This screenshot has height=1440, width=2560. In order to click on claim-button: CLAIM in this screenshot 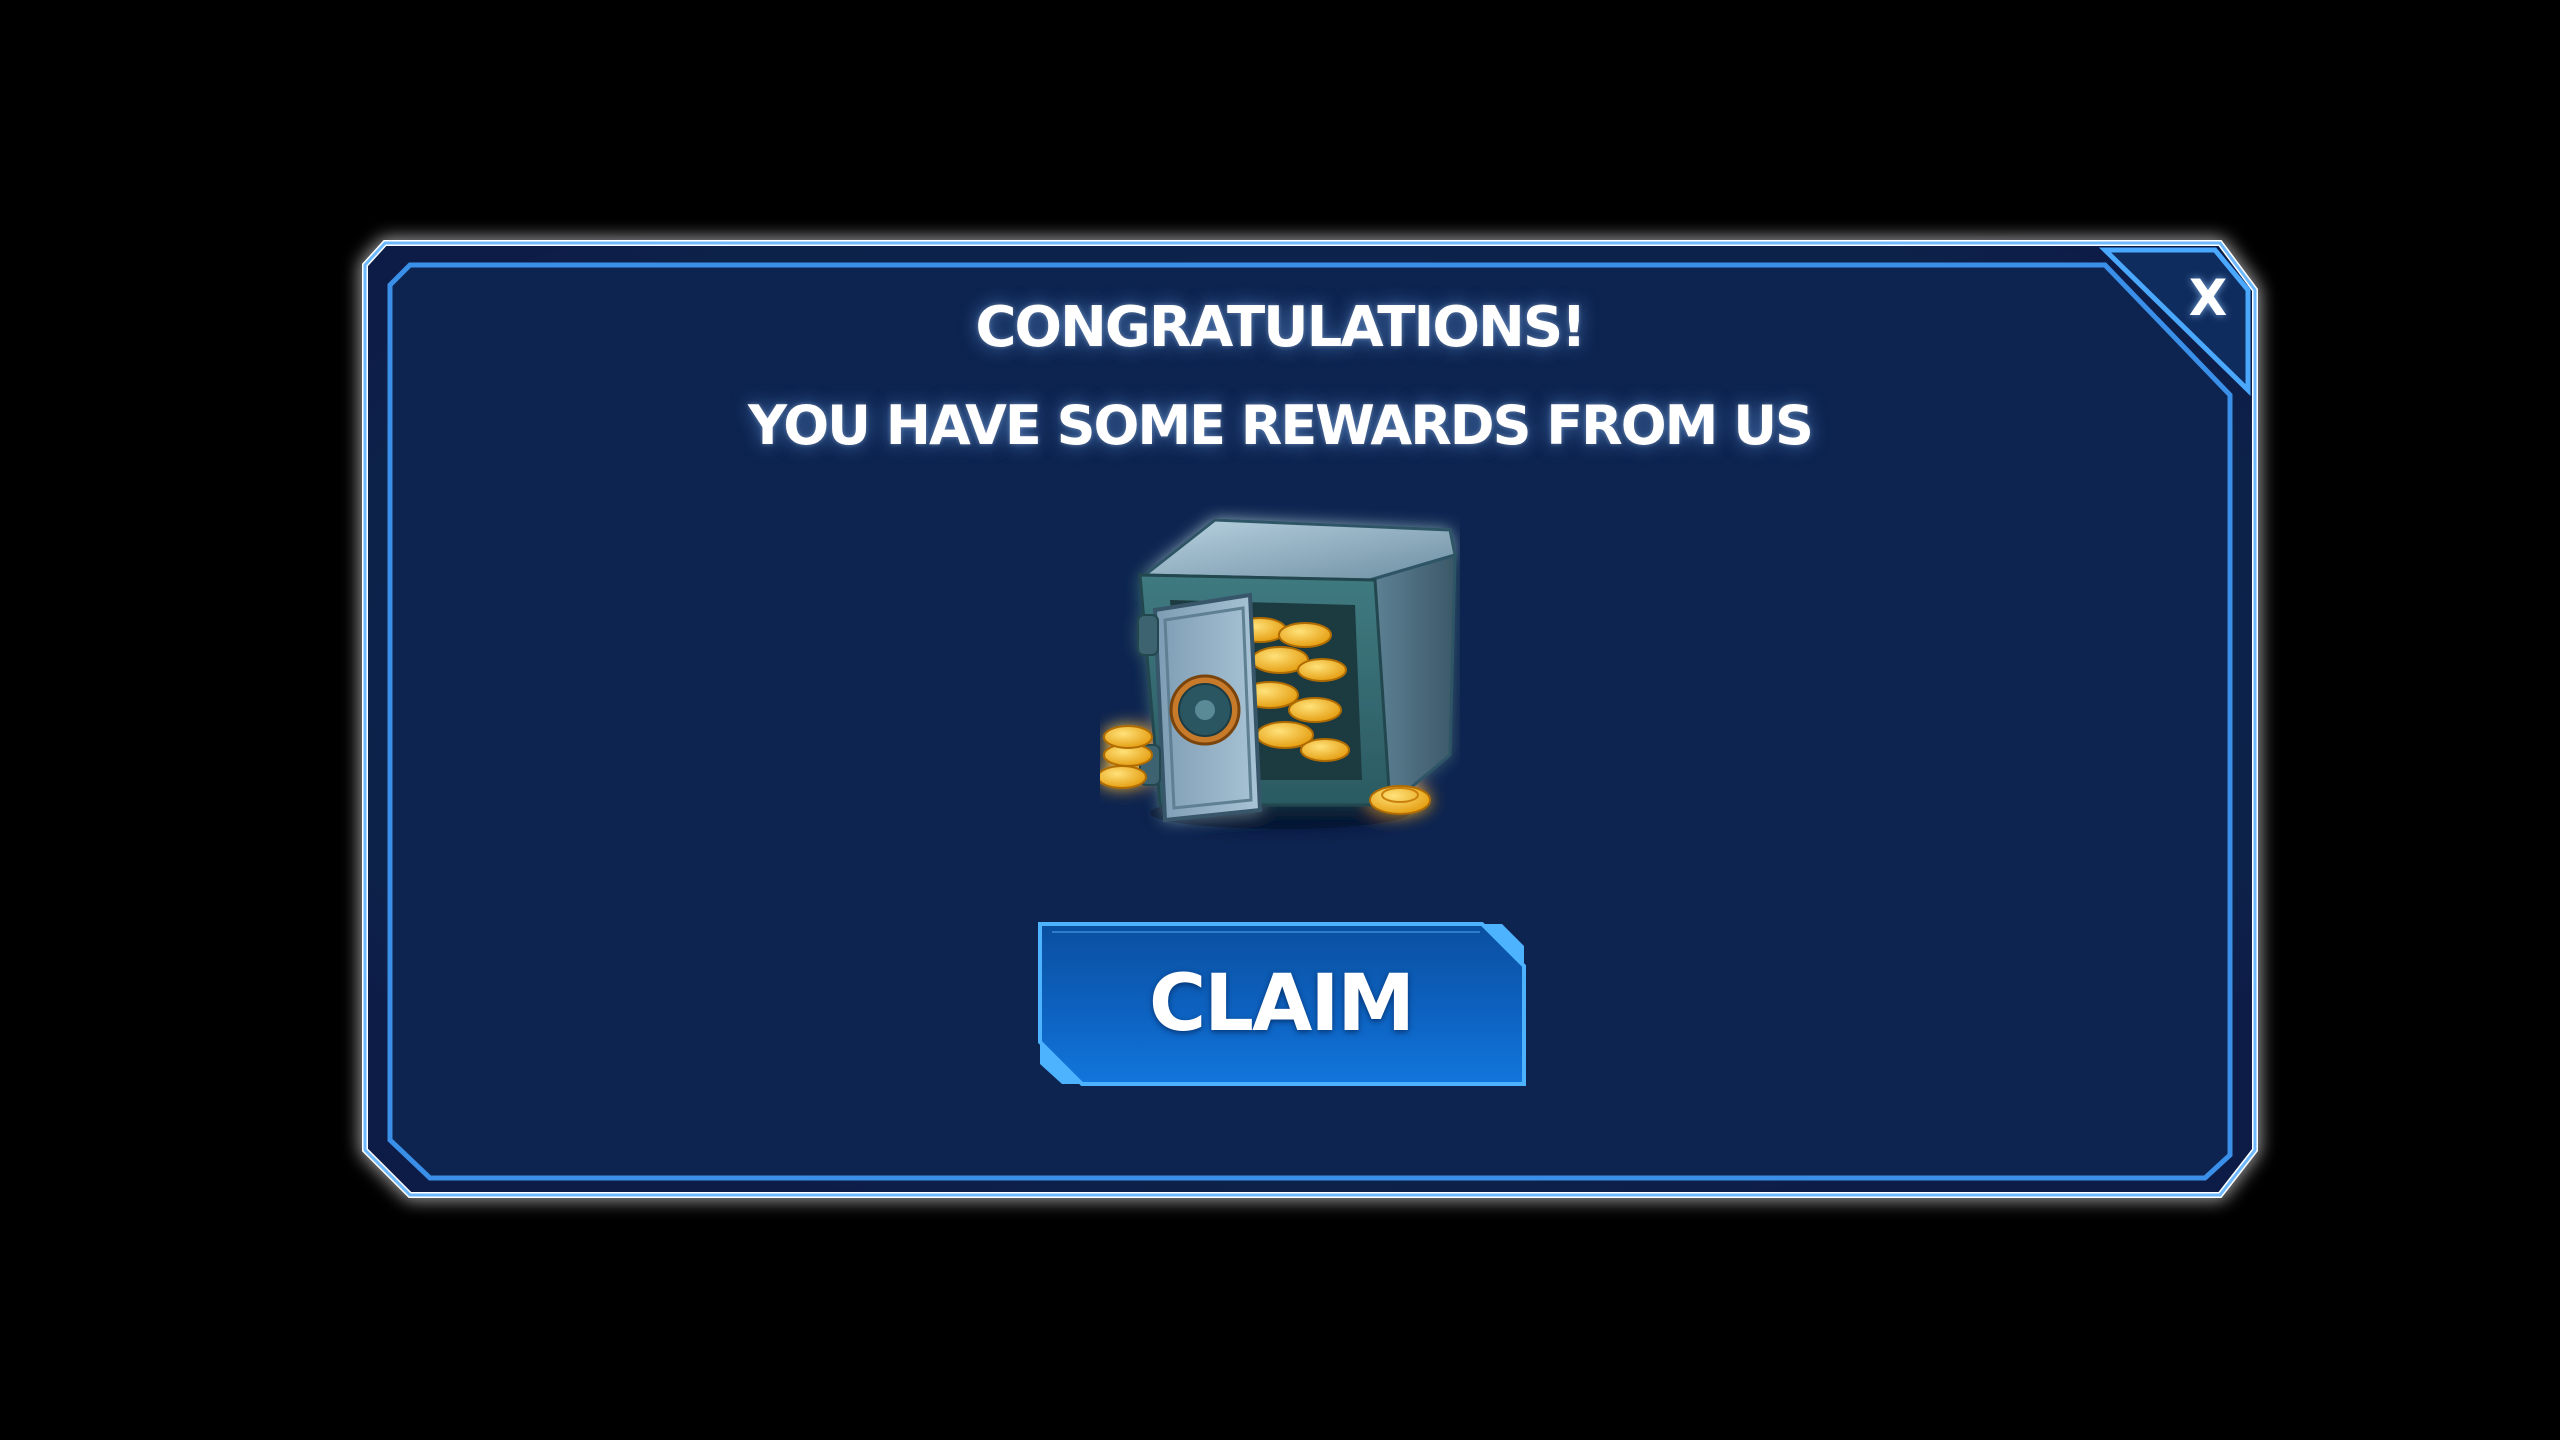, I will do `click(1281, 1004)`.